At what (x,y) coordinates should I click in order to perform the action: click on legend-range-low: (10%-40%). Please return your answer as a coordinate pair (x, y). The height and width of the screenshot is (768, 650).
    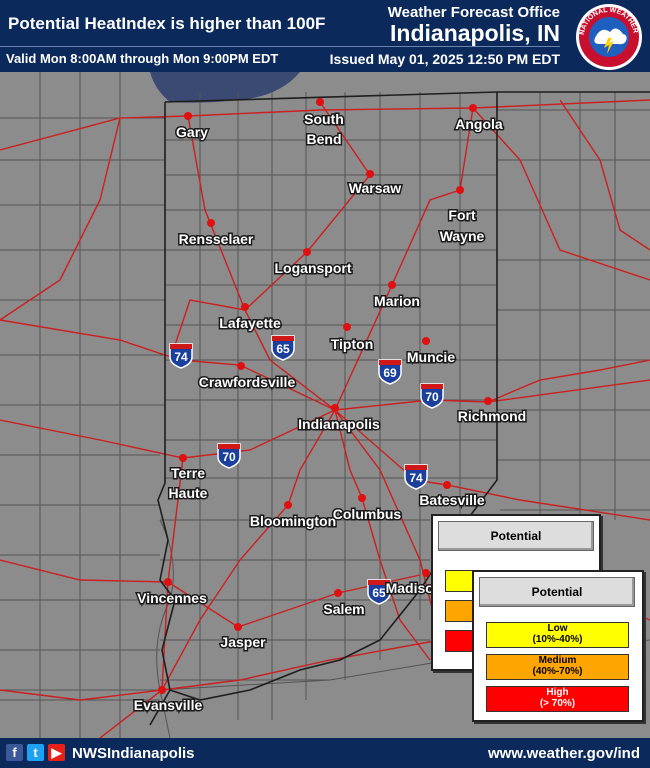
    Looking at the image, I should click on (557, 639).